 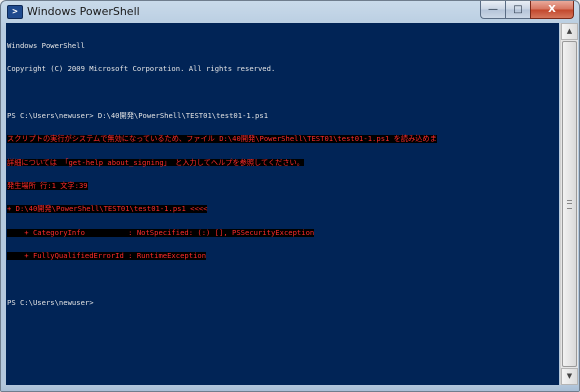 What do you see at coordinates (83, 11) in the screenshot?
I see `window-title: Windows PowerShell` at bounding box center [83, 11].